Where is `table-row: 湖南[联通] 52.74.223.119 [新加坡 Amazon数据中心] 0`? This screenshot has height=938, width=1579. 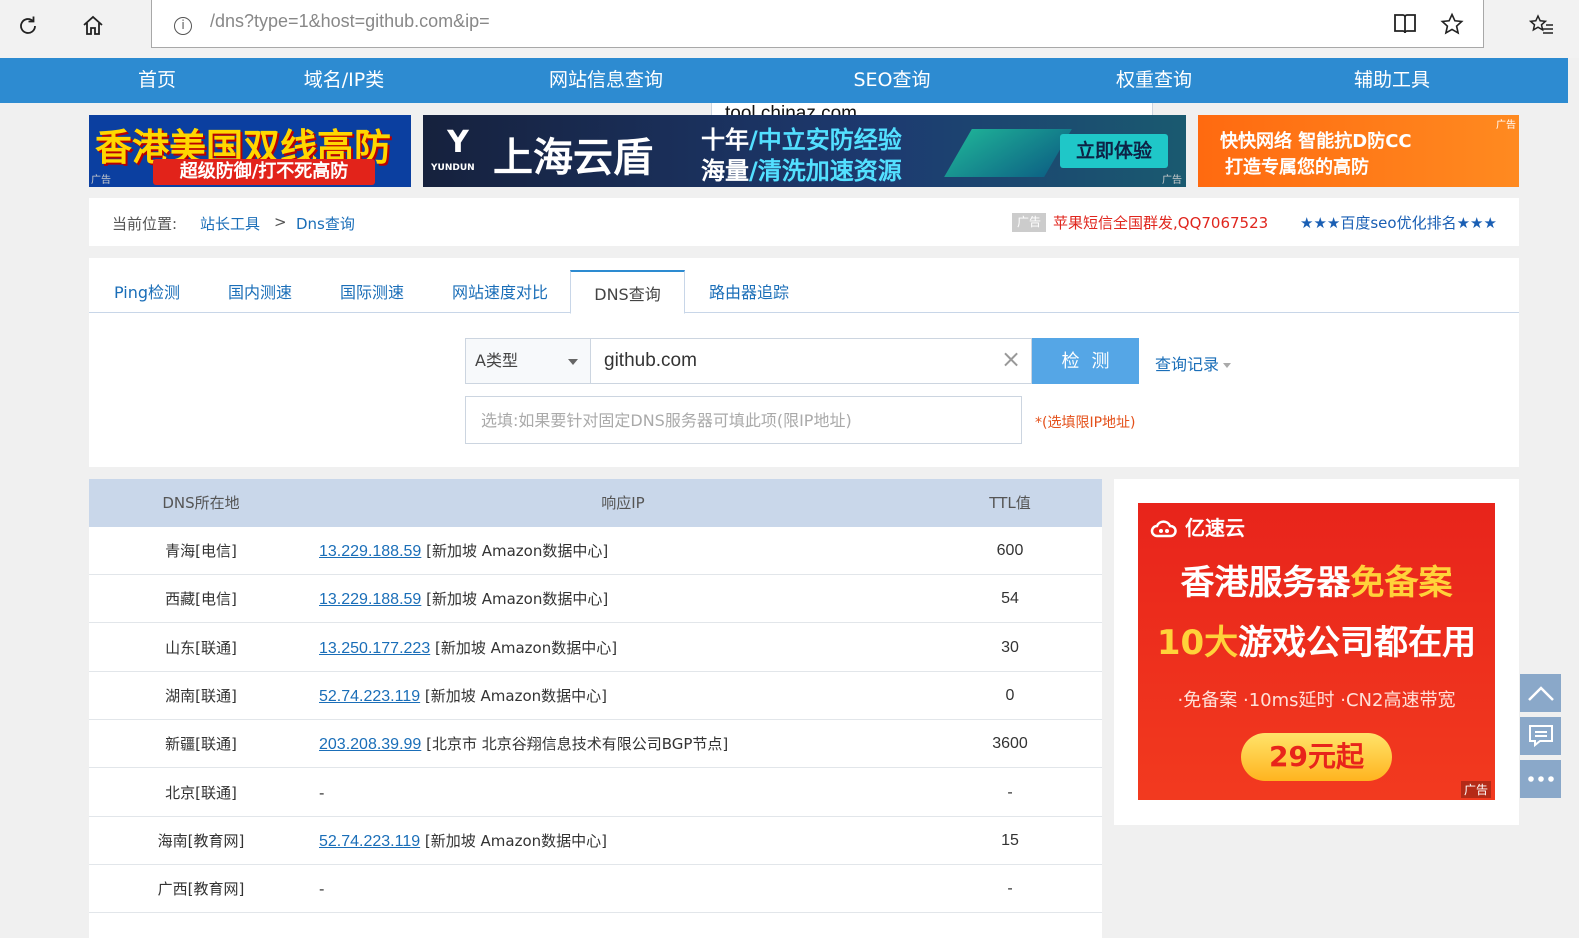
table-row: 湖南[联通] 52.74.223.119 [新加坡 Amazon数据中心] 0 is located at coordinates (595, 696).